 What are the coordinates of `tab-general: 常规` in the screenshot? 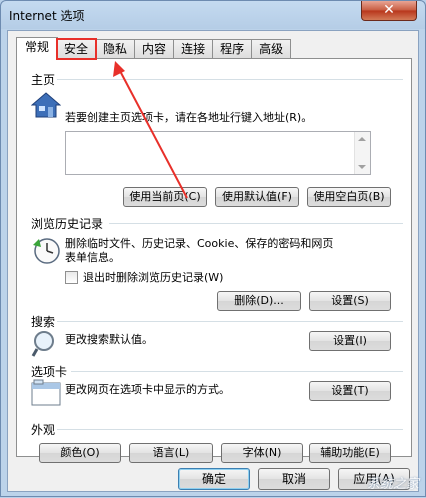 It's located at (37, 48).